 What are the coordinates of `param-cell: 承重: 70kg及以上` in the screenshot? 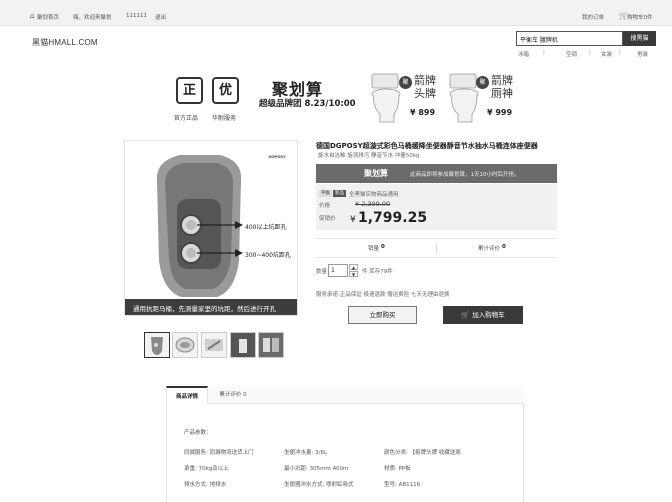 It's located at (206, 469).